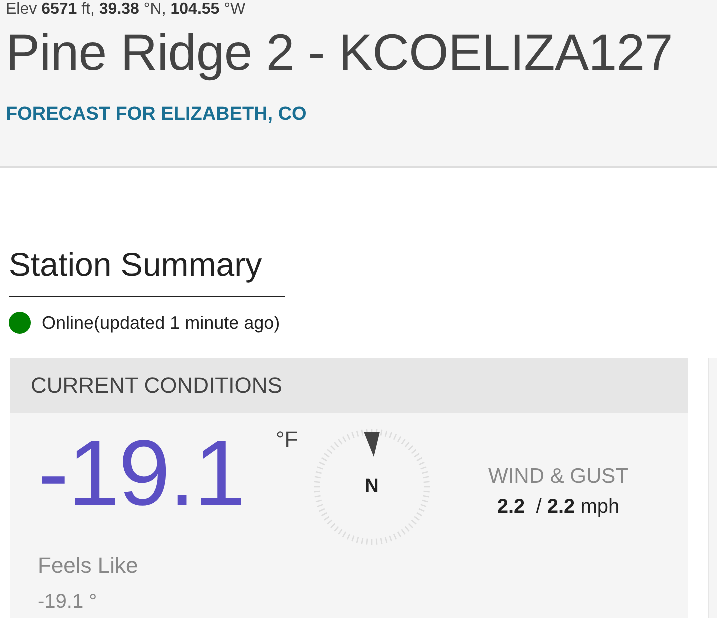  Describe the element at coordinates (68, 602) in the screenshot. I see `feels-like-value: -19.1 °` at that location.